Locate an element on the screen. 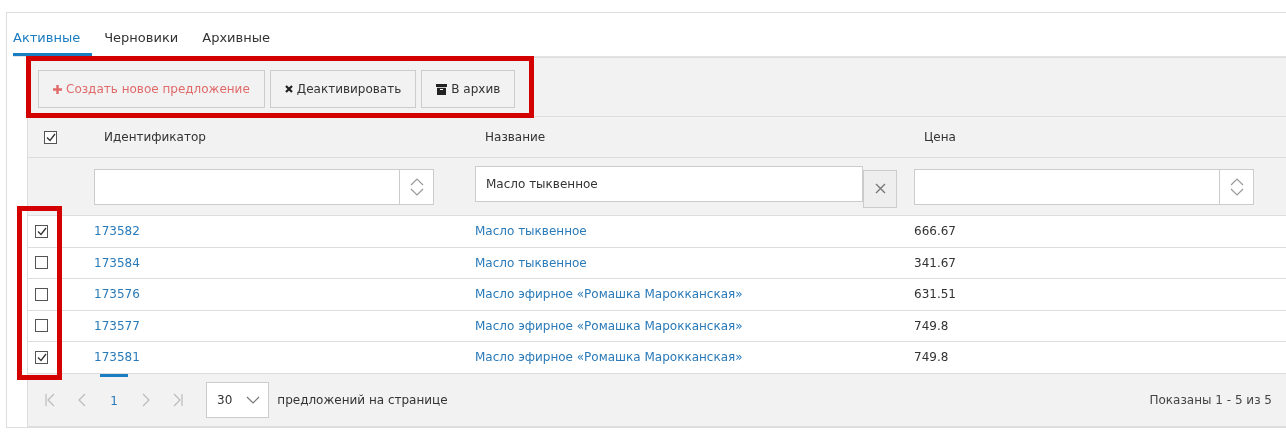 This screenshot has height=432, width=1286. previous-page-icon is located at coordinates (82, 399).